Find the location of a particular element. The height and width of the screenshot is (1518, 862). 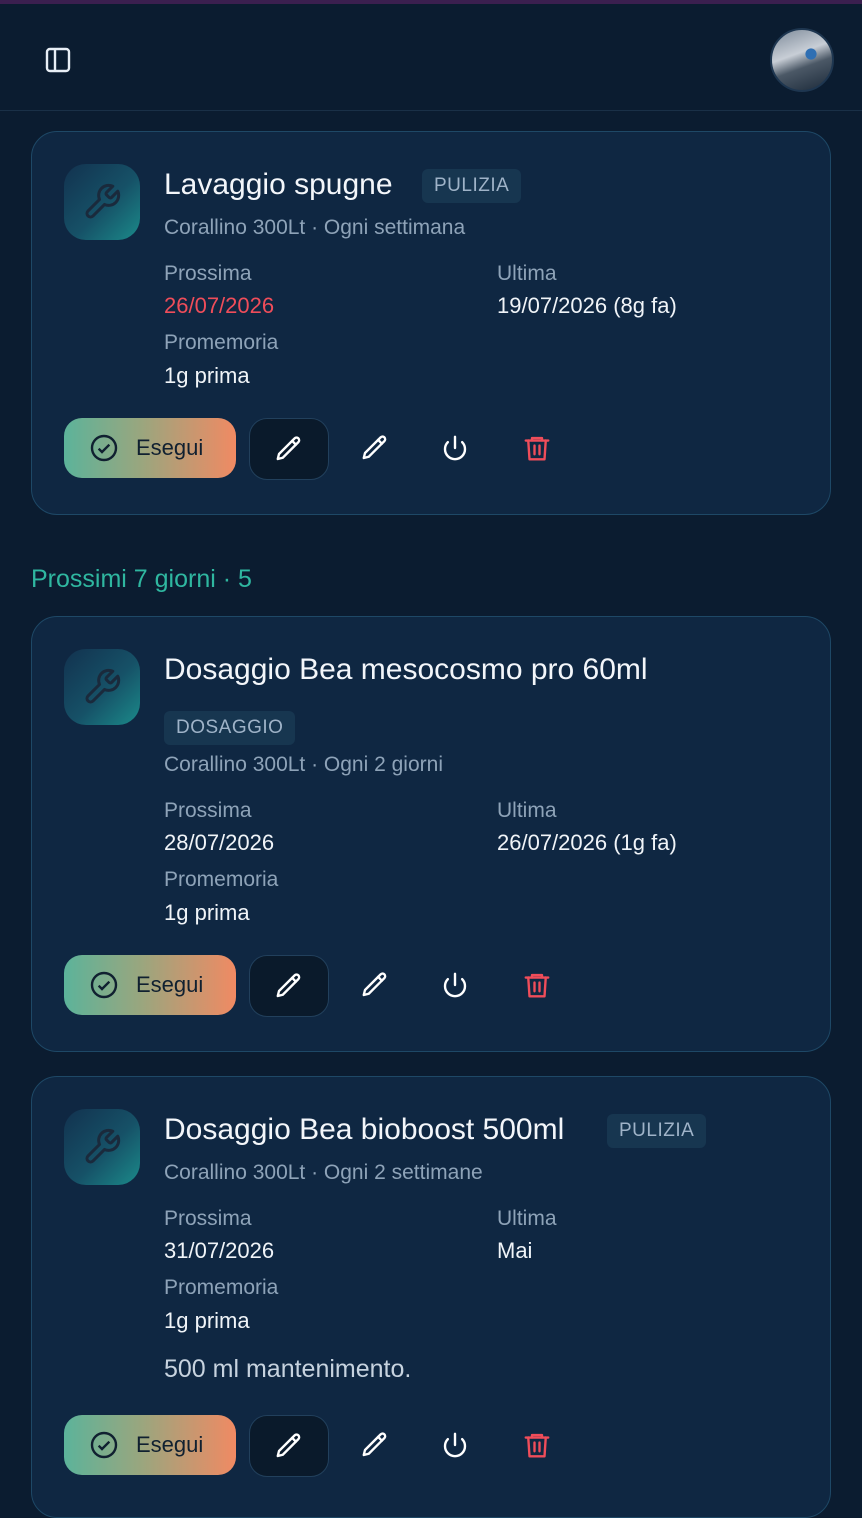

last-date: 26/07/2026 (1g fa) is located at coordinates (587, 842).